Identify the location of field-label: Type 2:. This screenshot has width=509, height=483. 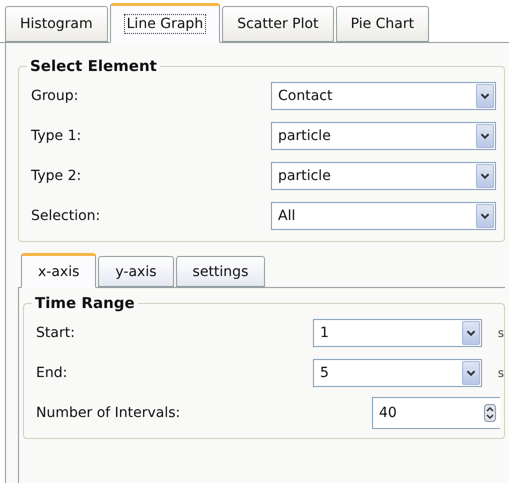
(56, 176).